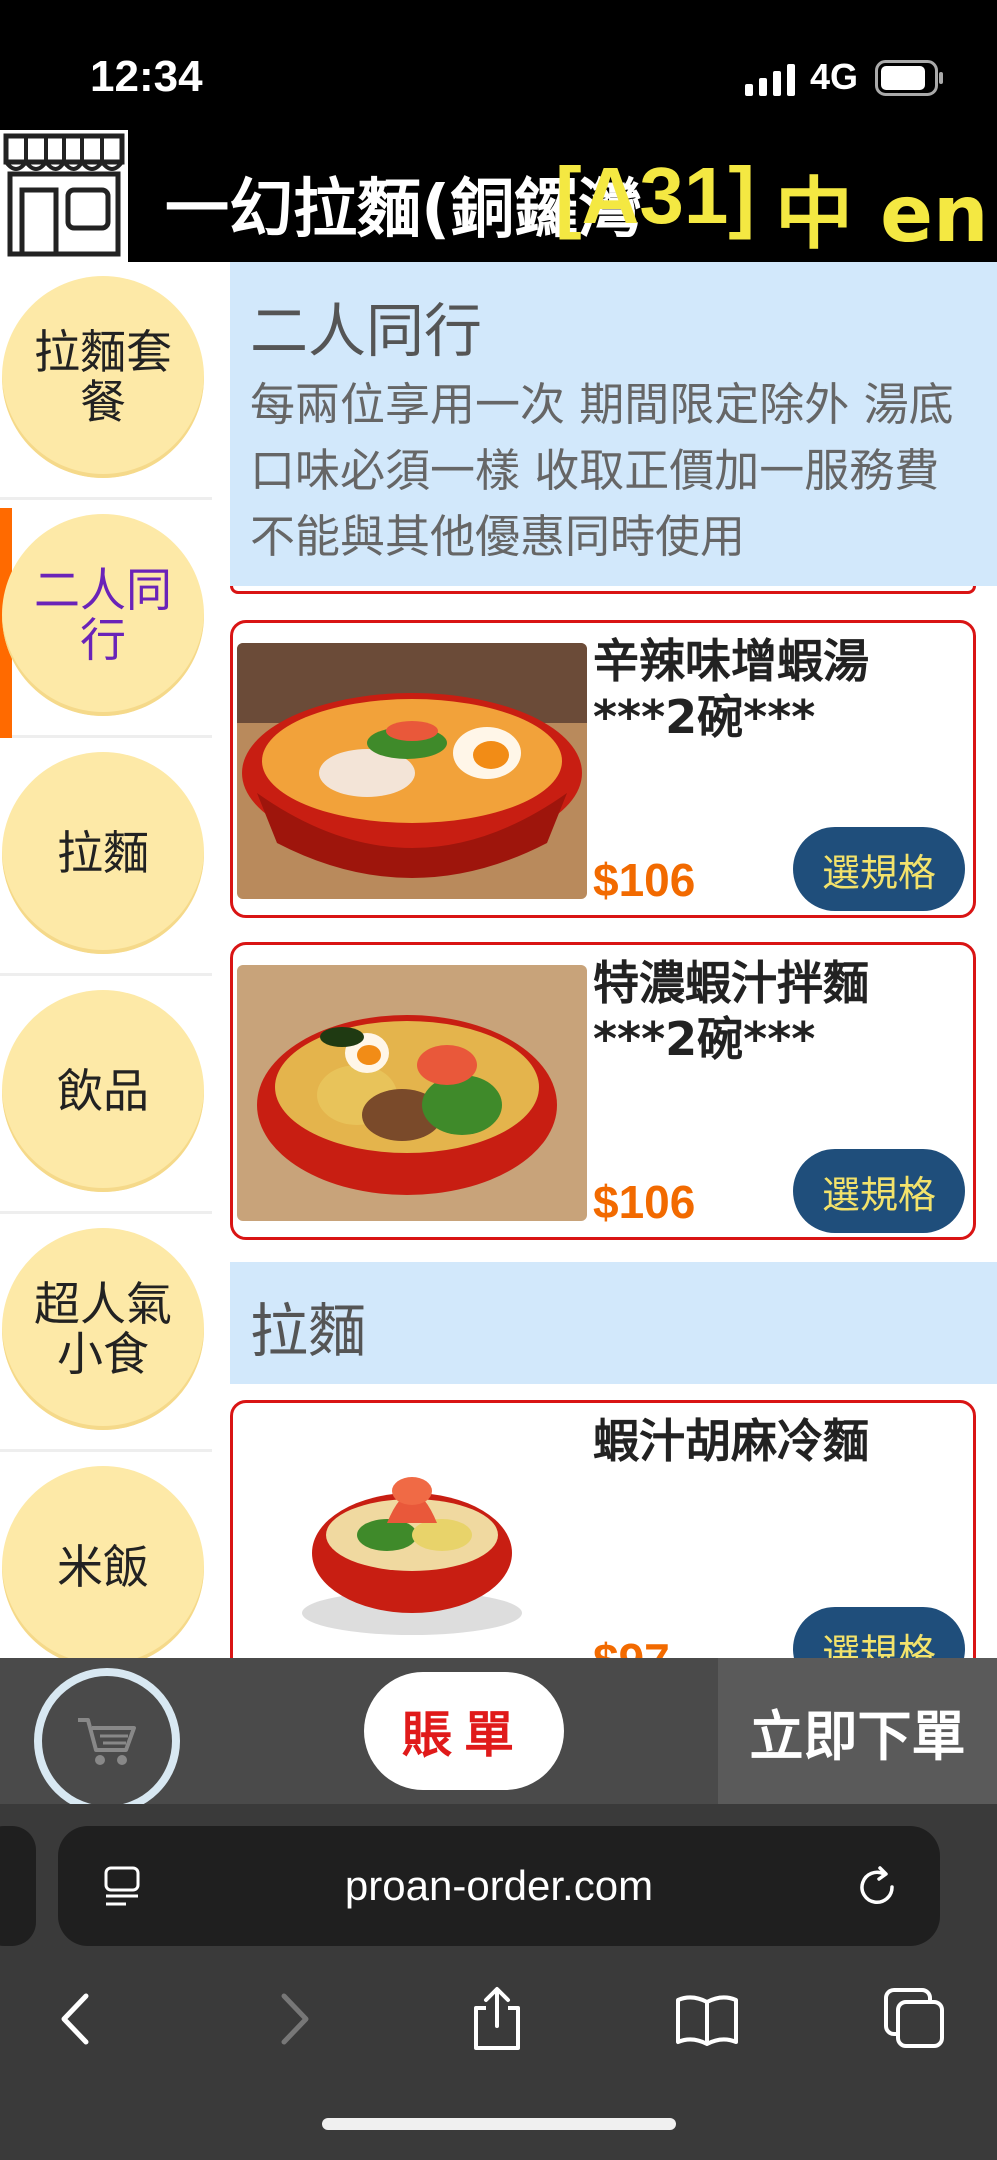 The height and width of the screenshot is (2160, 997). I want to click on item-name: 辛辣味增蝦湯 ***2碗***, so click(731, 689).